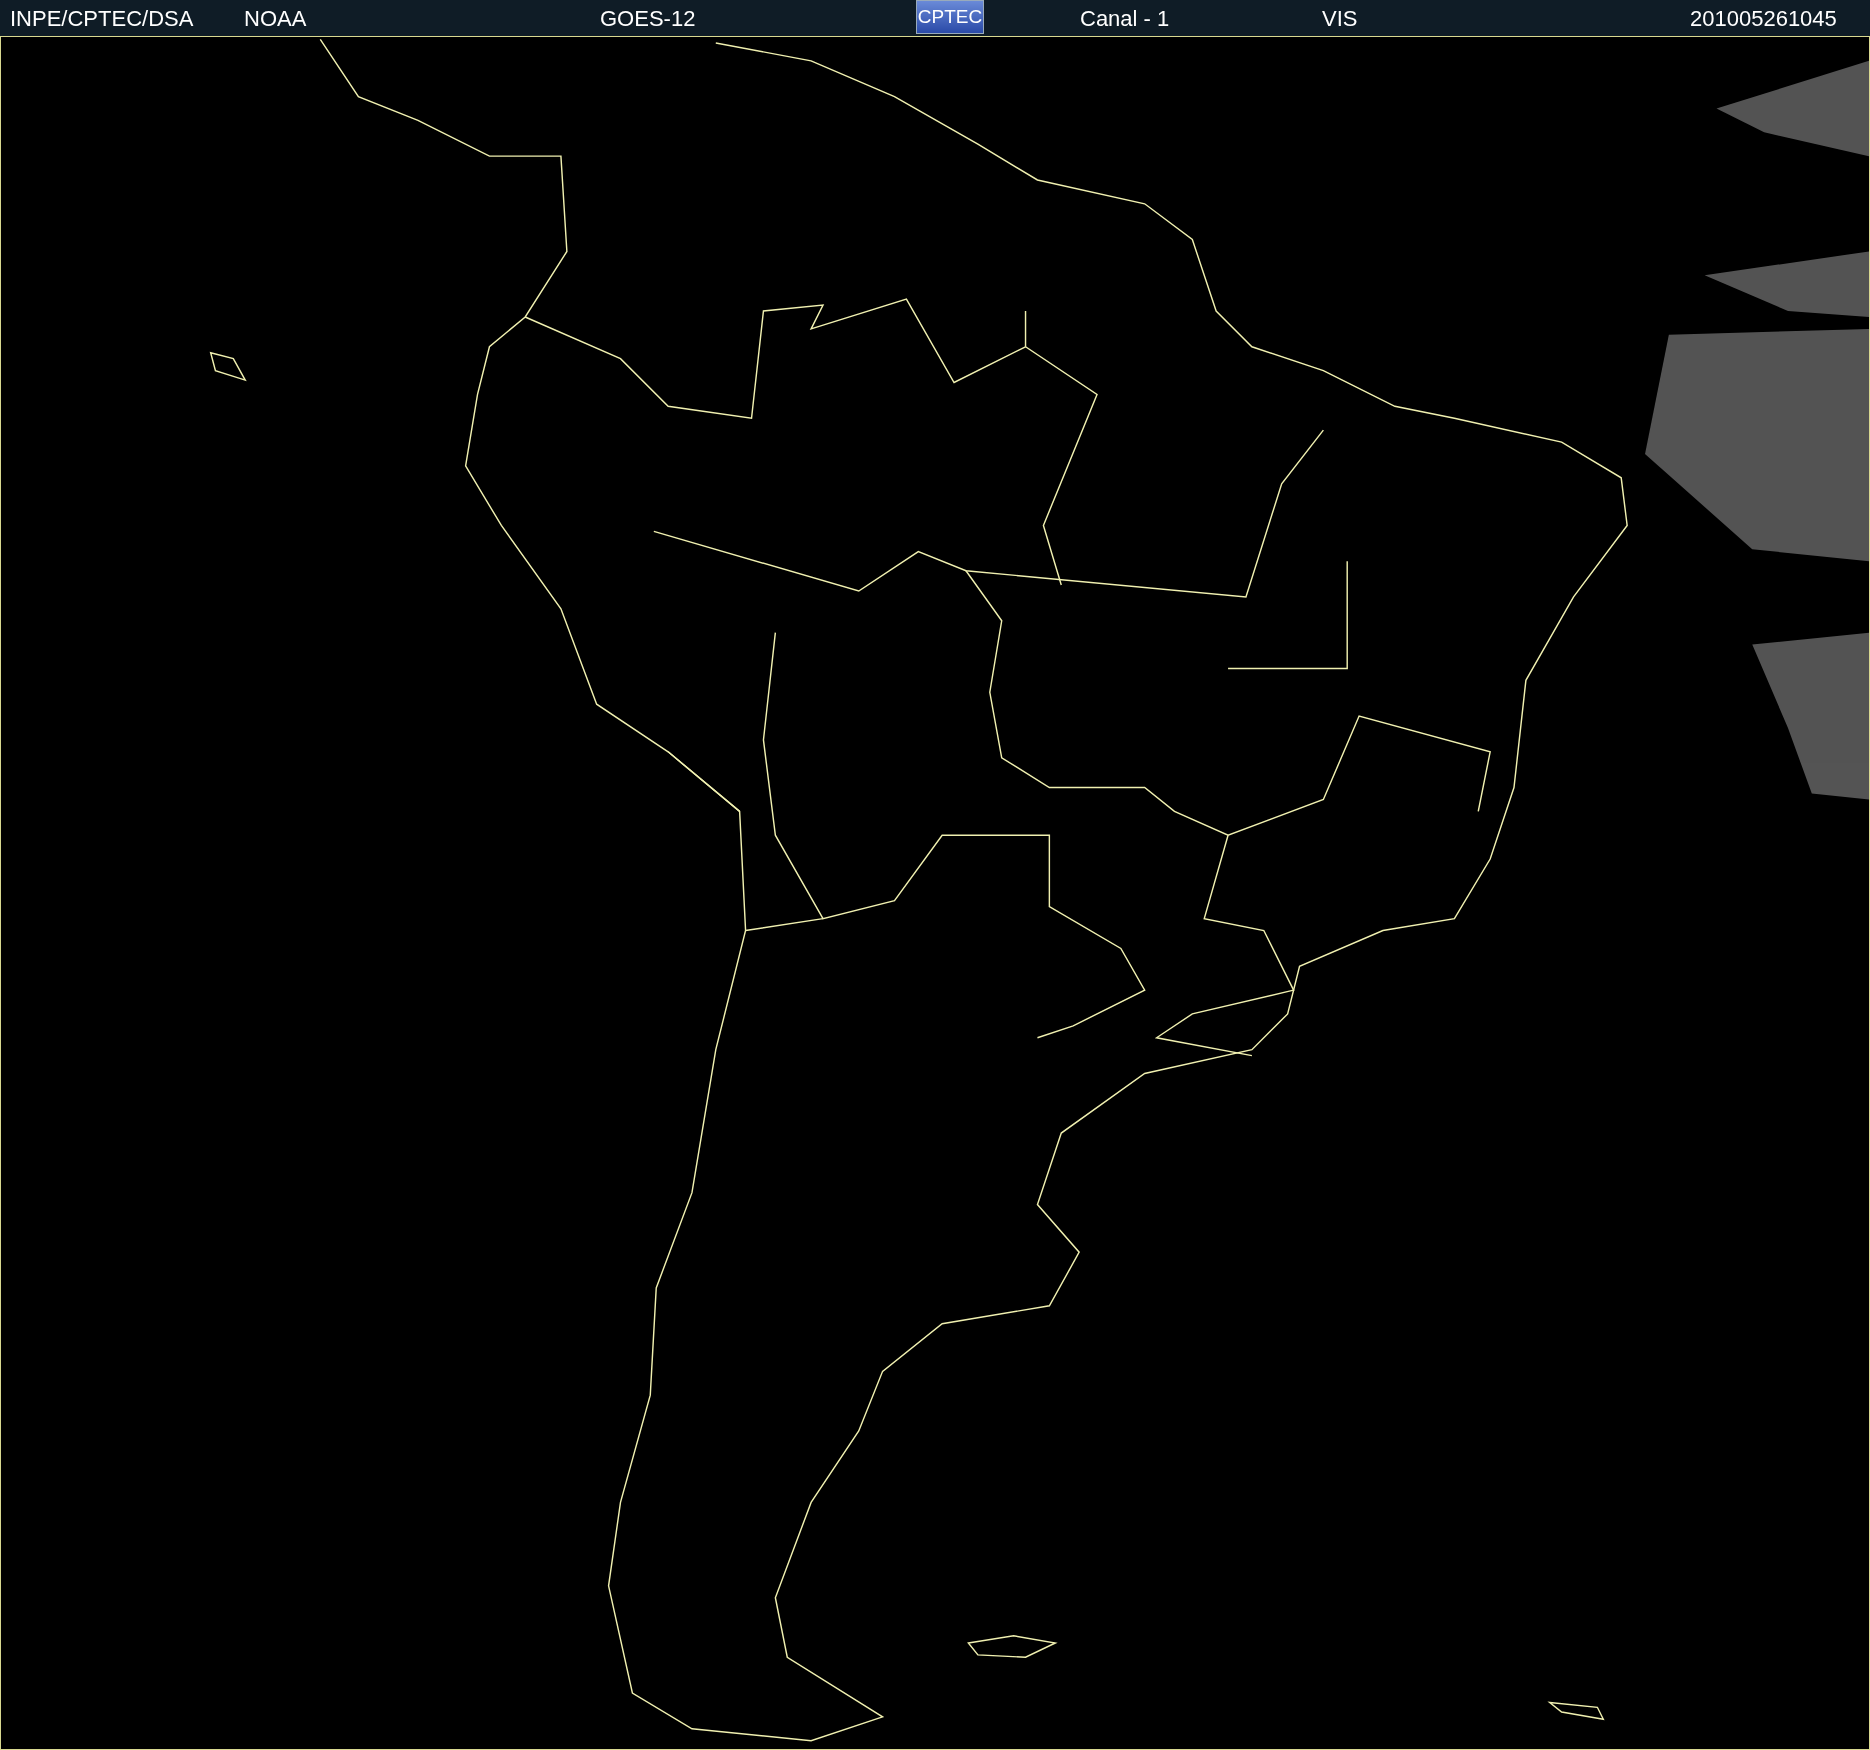  I want to click on channel-label: Canal - 1, so click(1125, 19).